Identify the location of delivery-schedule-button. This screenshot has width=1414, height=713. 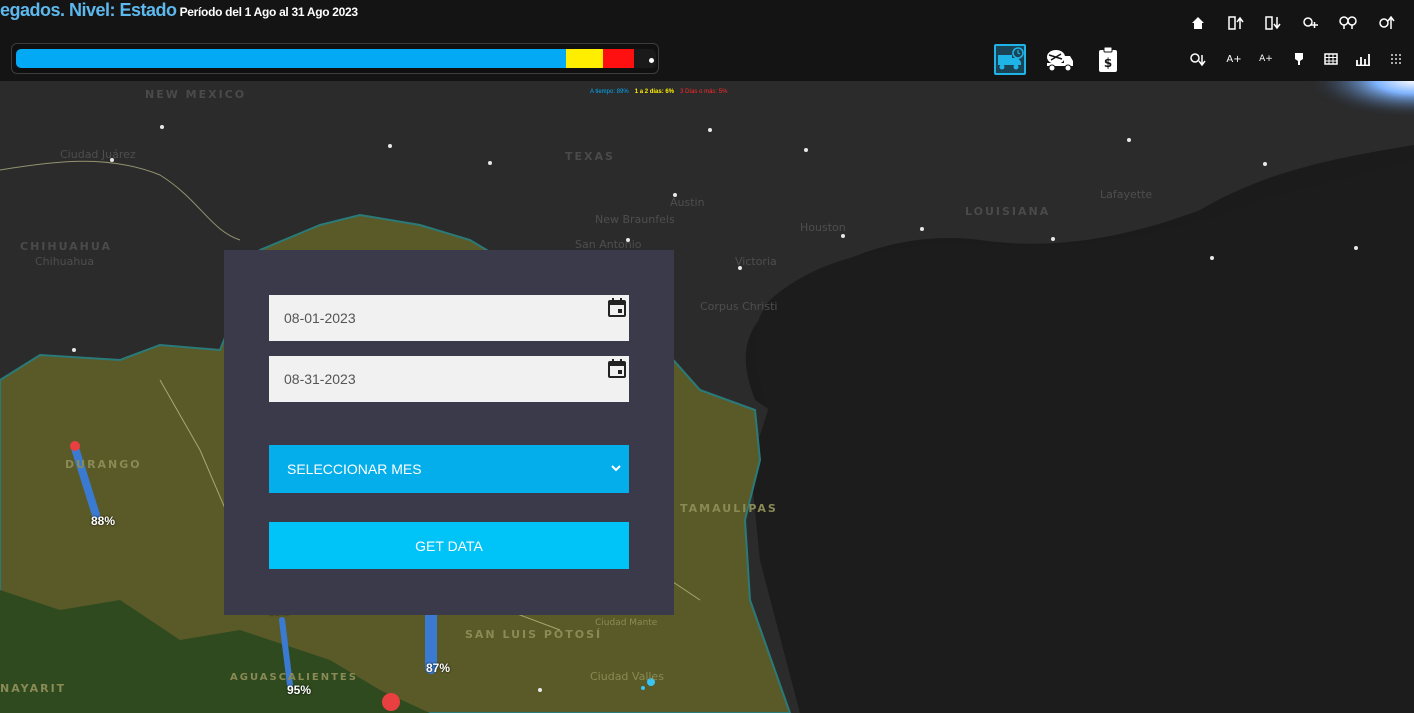
(1010, 59).